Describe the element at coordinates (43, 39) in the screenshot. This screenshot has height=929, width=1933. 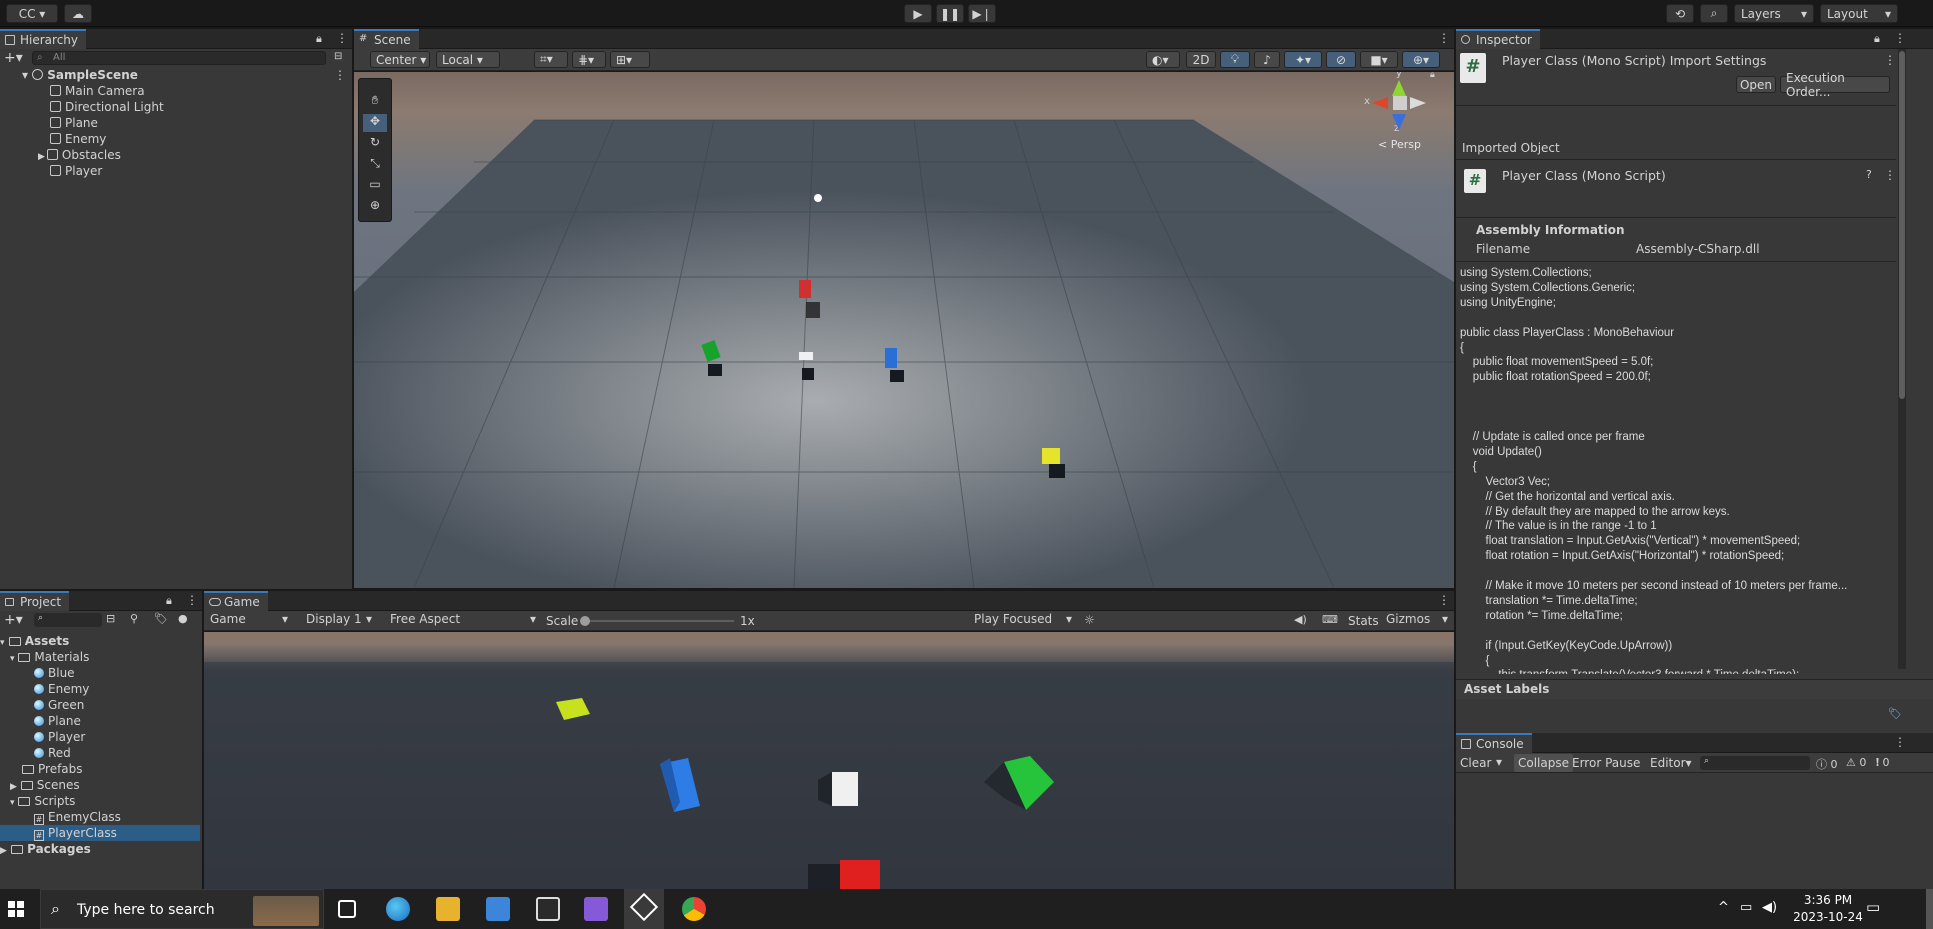
I see `tab-hierarchy: Hierarchy` at that location.